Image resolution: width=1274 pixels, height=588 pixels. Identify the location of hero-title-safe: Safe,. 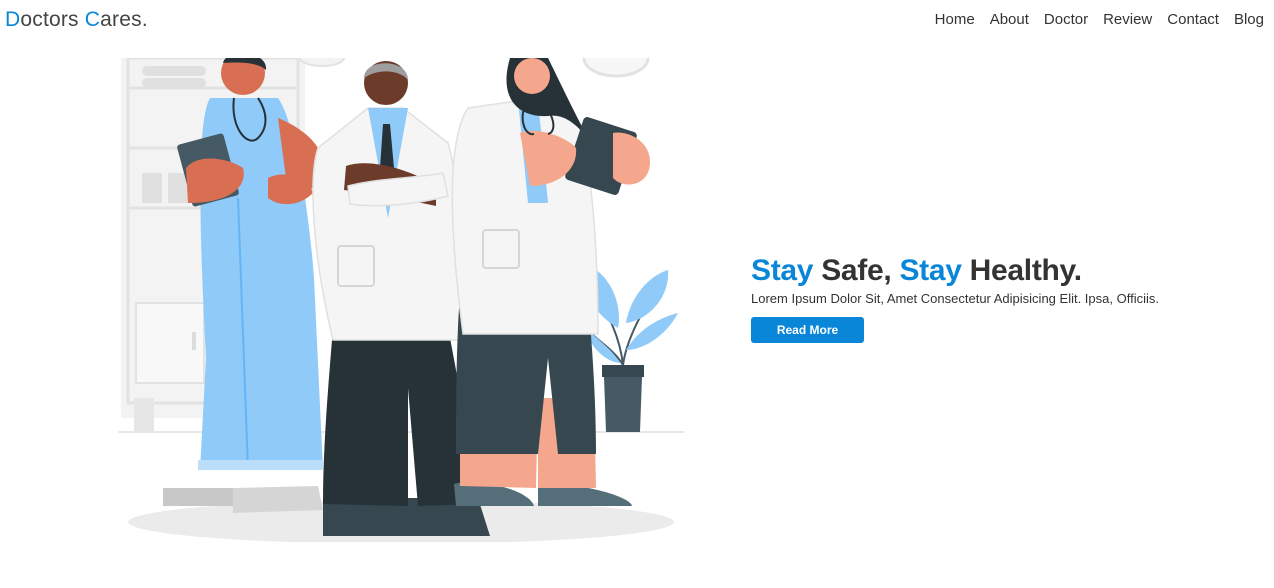
(856, 270).